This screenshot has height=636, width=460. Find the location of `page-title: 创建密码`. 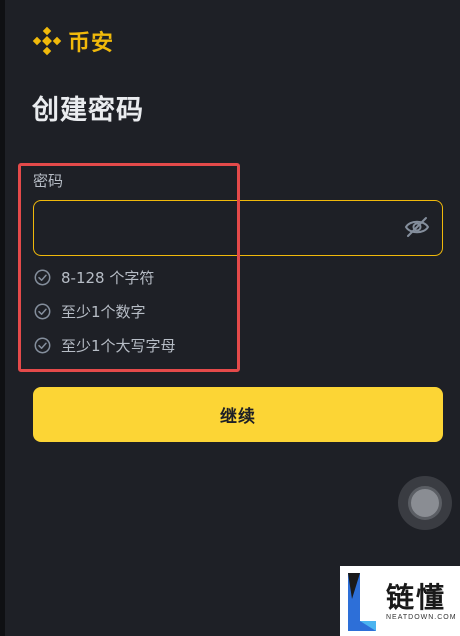

page-title: 创建密码 is located at coordinates (88, 110).